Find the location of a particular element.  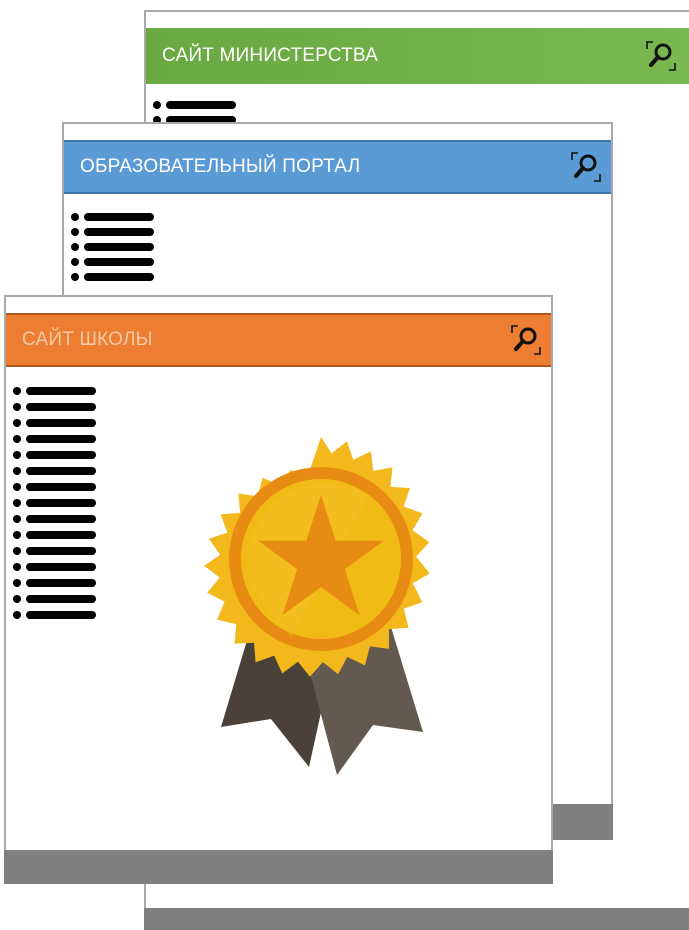

portal-title: ОБРАЗОВАТЕЛЬНЫЙ ПОРТАЛ is located at coordinates (220, 166).